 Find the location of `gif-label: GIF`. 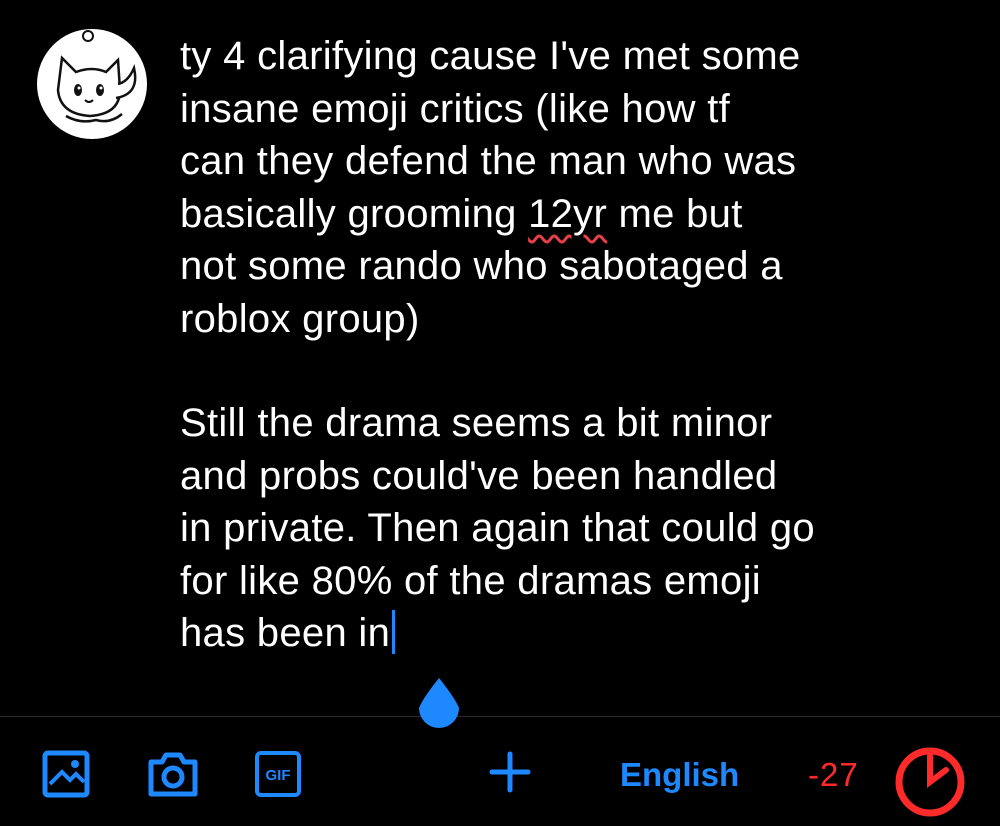

gif-label: GIF is located at coordinates (278, 775).